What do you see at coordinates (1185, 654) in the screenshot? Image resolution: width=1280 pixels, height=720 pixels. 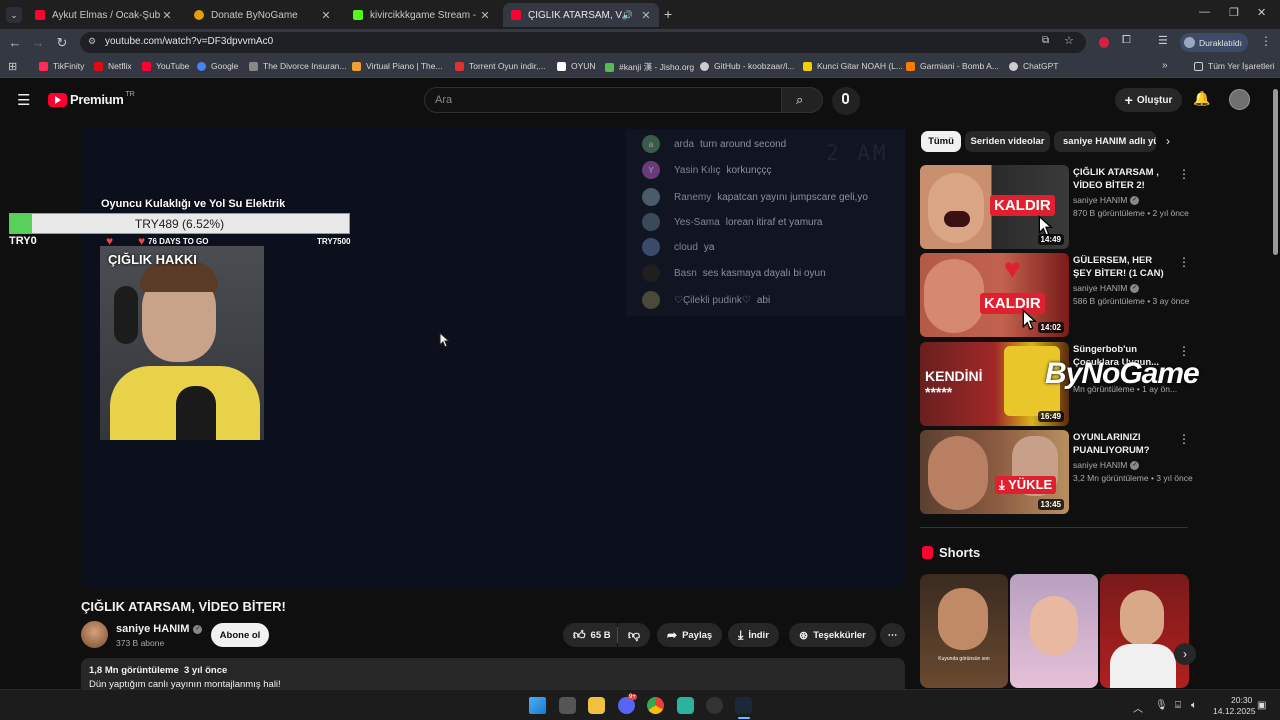 I see `shorts-next-button: ›` at bounding box center [1185, 654].